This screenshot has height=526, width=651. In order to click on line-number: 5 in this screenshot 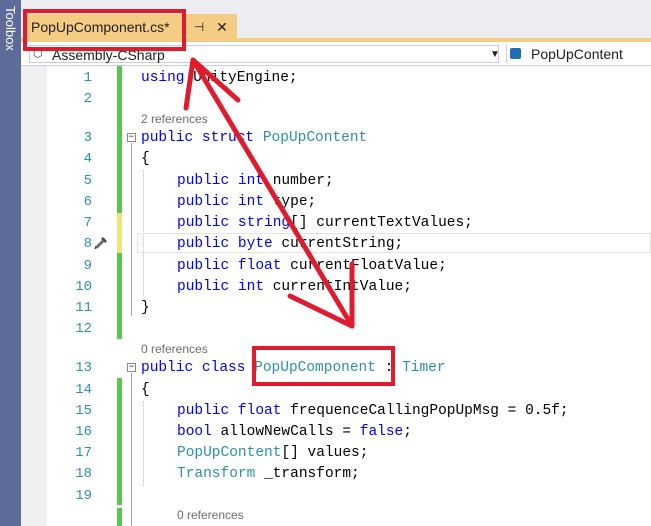, I will do `click(87, 181)`.